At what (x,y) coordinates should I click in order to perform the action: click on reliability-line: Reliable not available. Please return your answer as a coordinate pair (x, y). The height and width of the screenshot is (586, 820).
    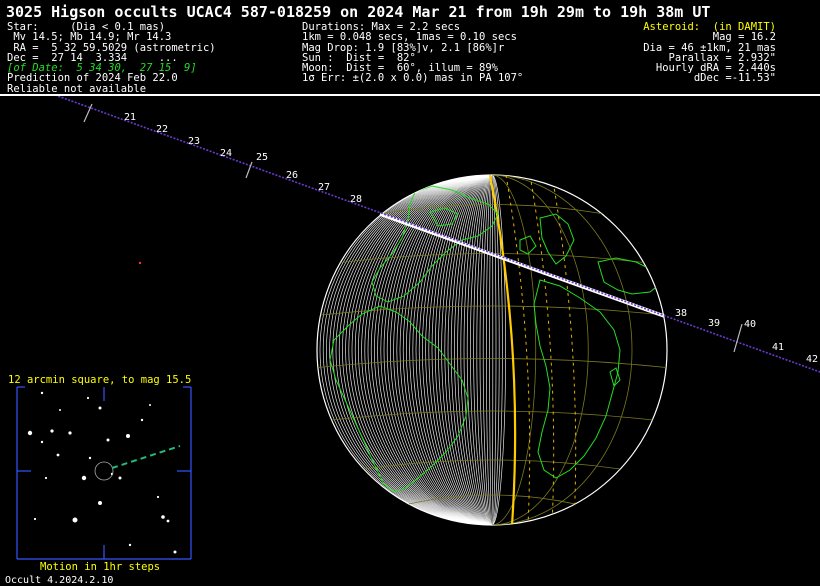
    Looking at the image, I should click on (77, 88).